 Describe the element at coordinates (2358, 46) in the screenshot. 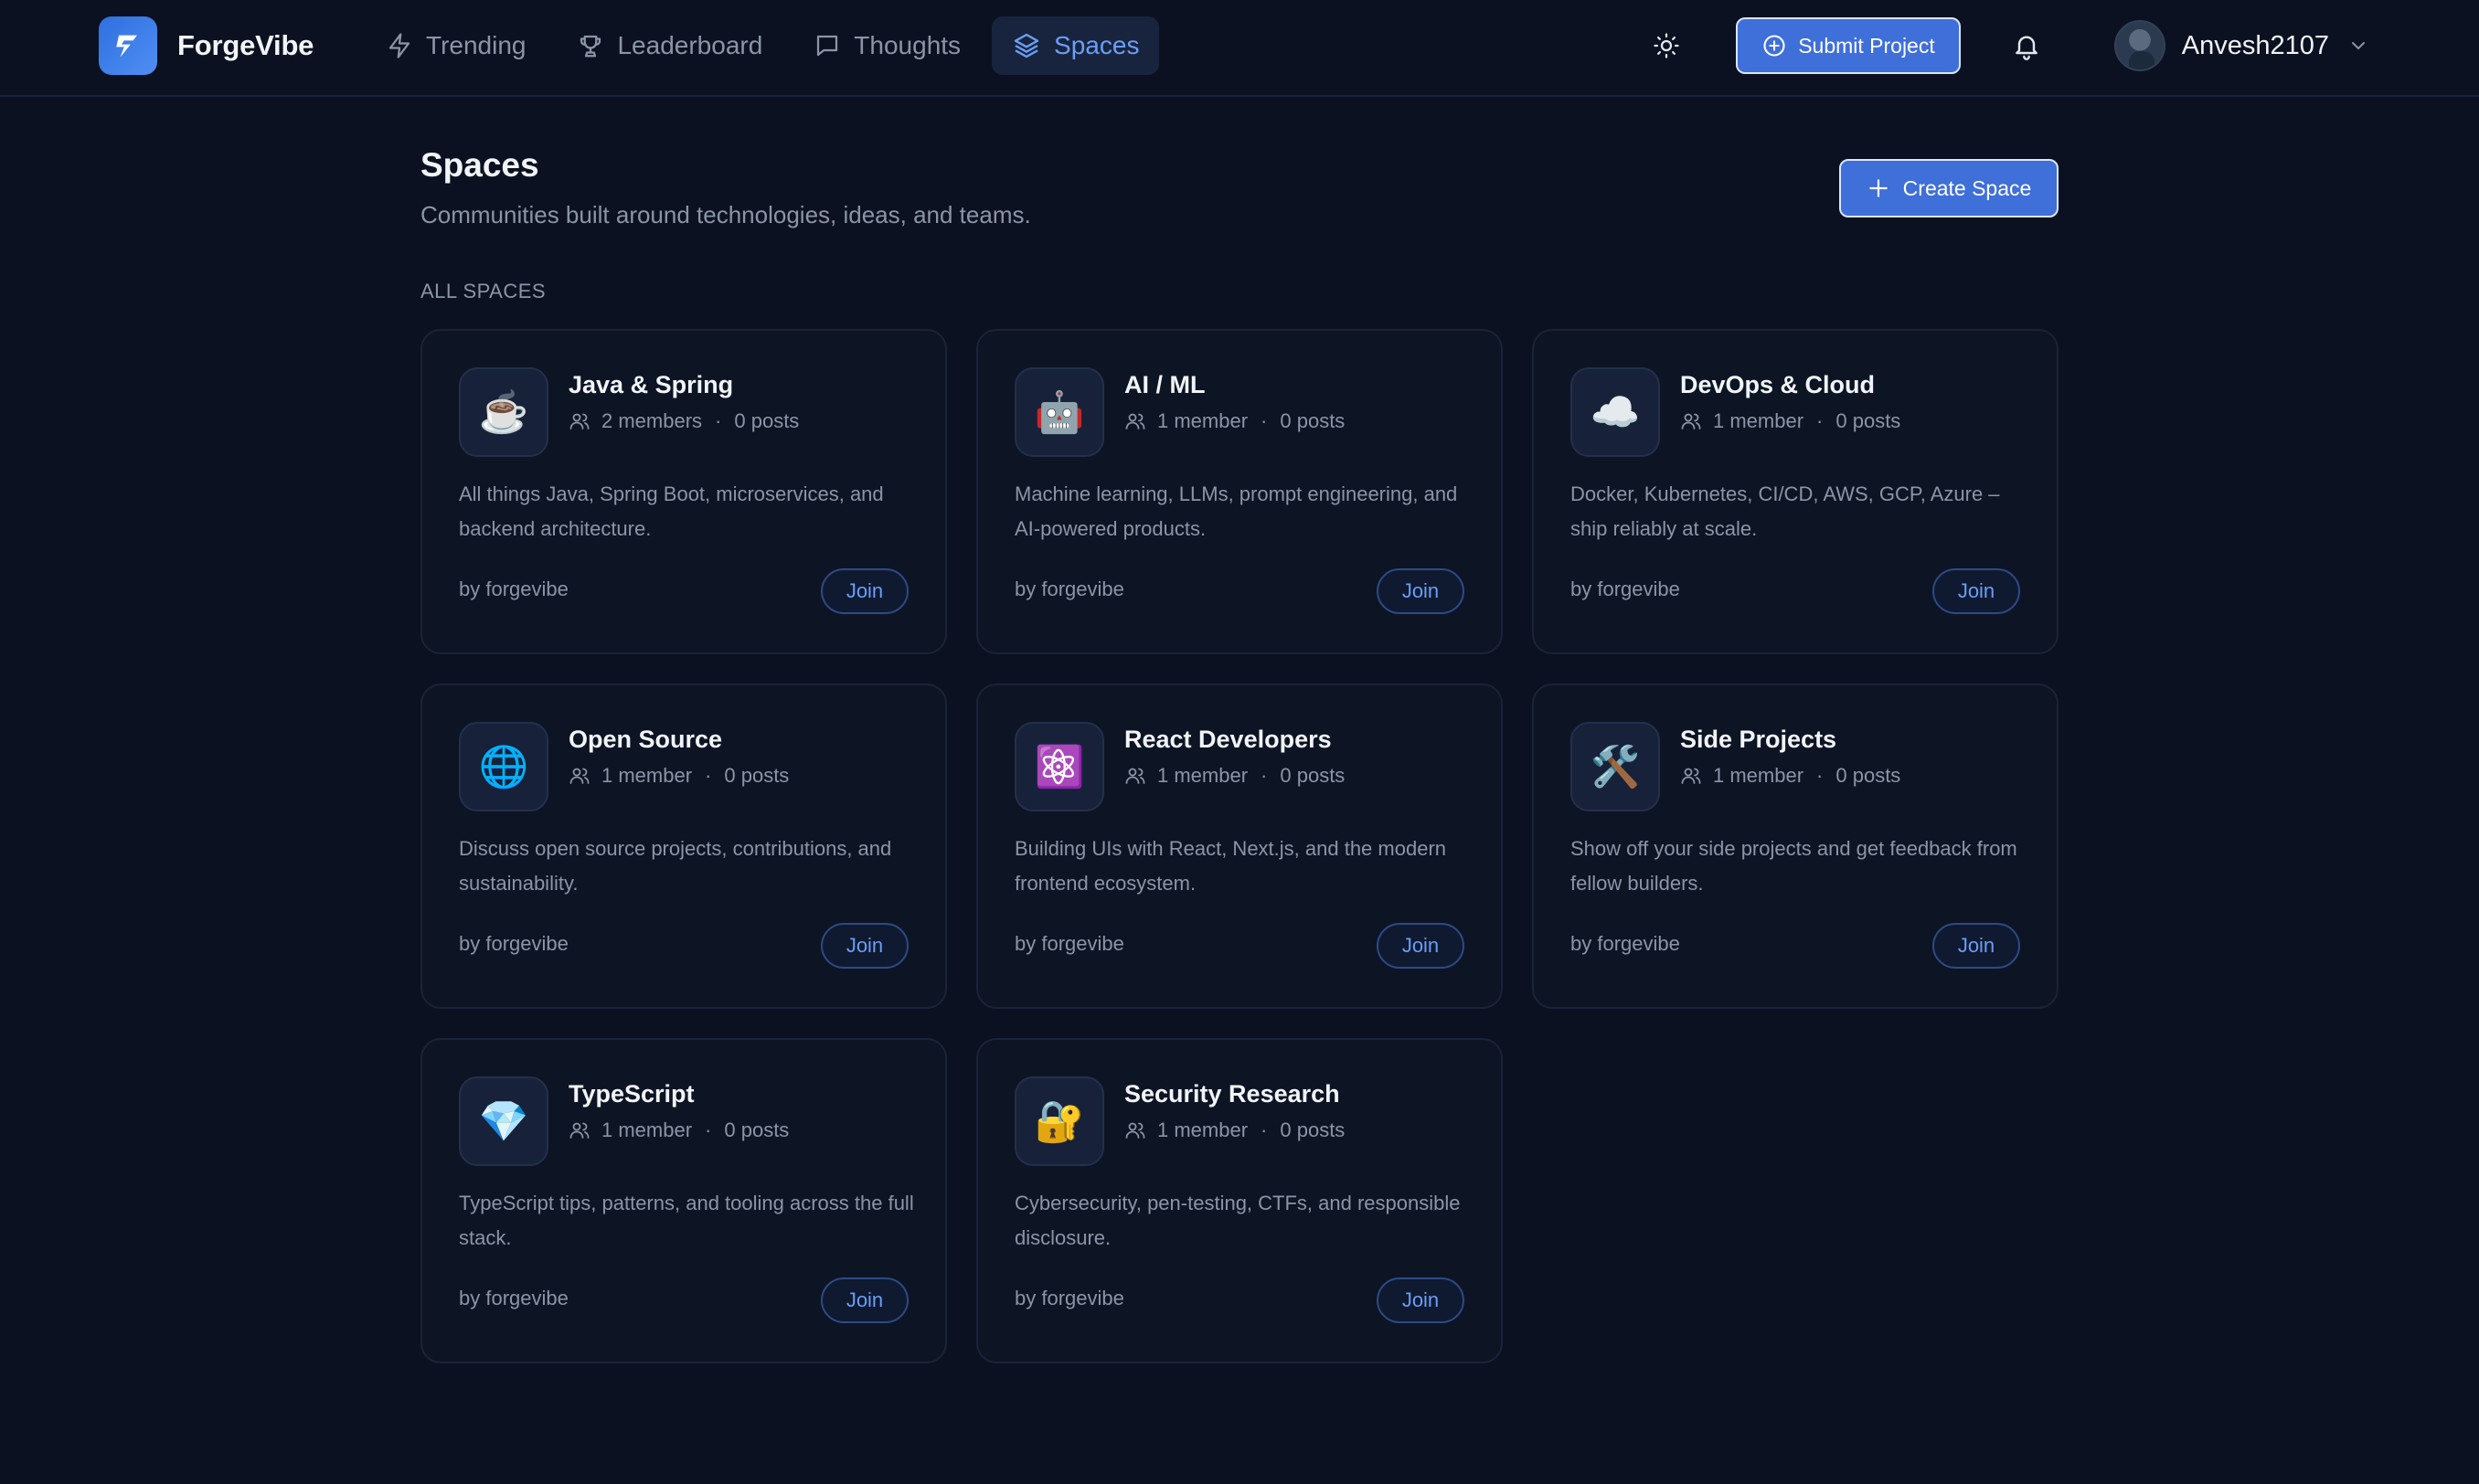

I see `chevron-down-icon` at that location.